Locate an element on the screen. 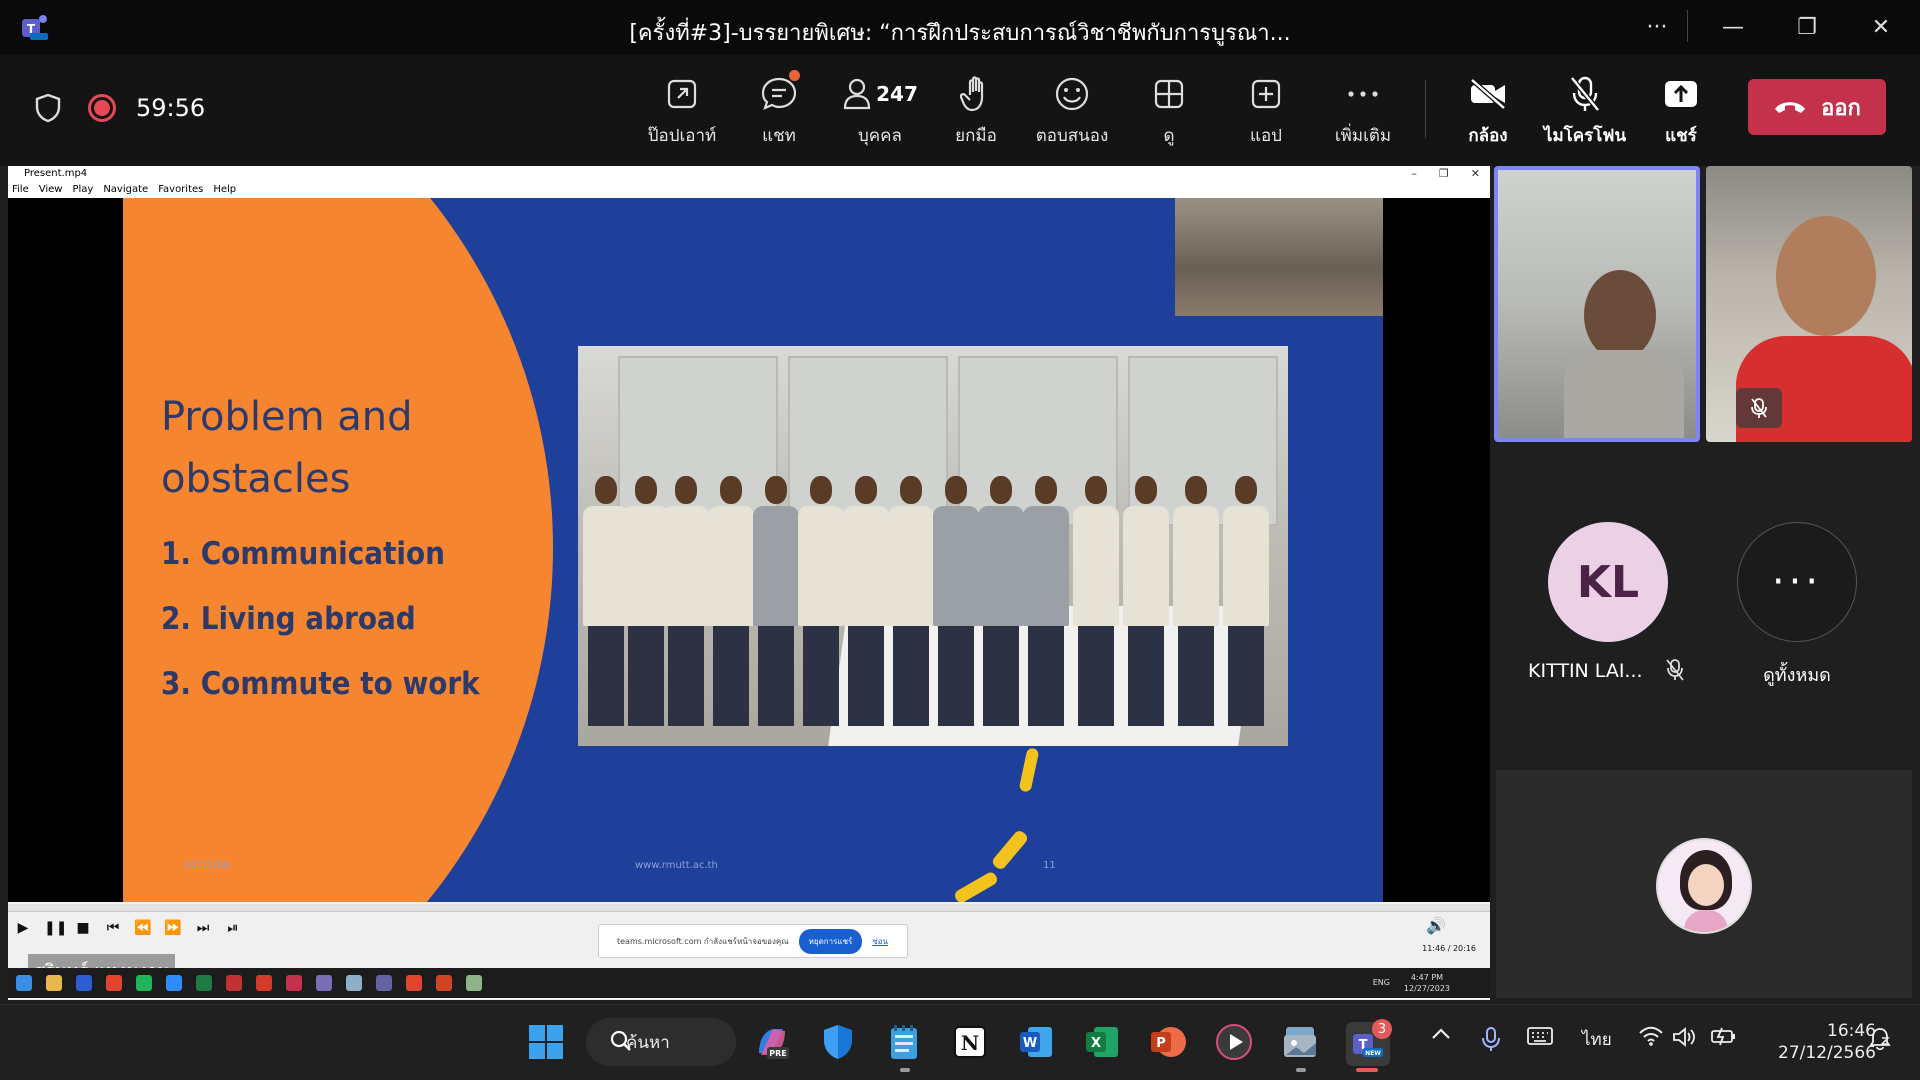  mic-button: ไมโครโฟน is located at coordinates (1585, 110).